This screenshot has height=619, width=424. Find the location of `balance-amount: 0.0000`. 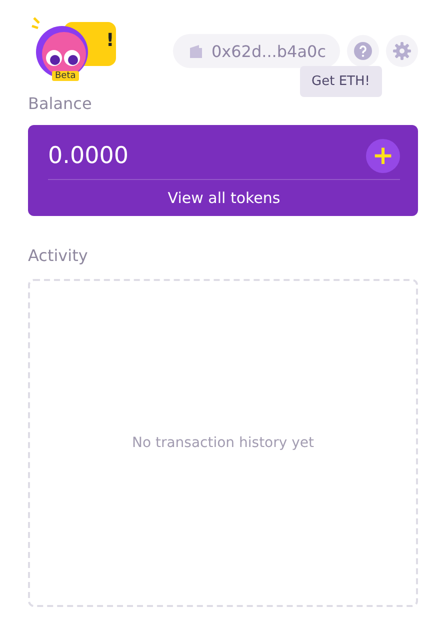

balance-amount: 0.0000 is located at coordinates (88, 156).